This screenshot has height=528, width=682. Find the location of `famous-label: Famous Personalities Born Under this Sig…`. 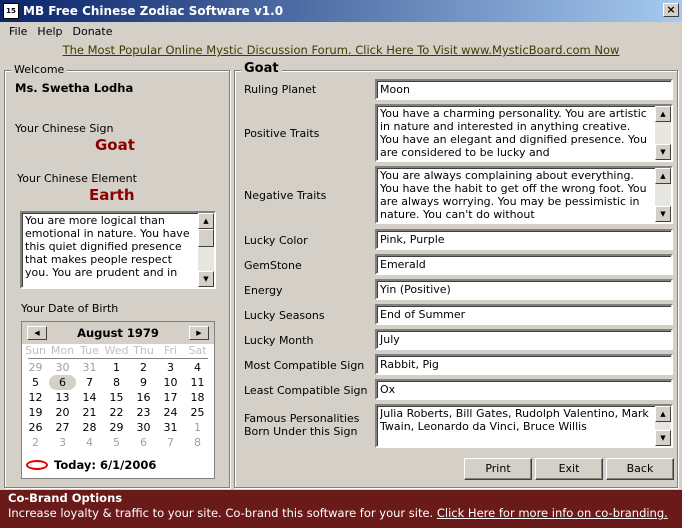

famous-label: Famous Personalities Born Under this Sig… is located at coordinates (302, 425).